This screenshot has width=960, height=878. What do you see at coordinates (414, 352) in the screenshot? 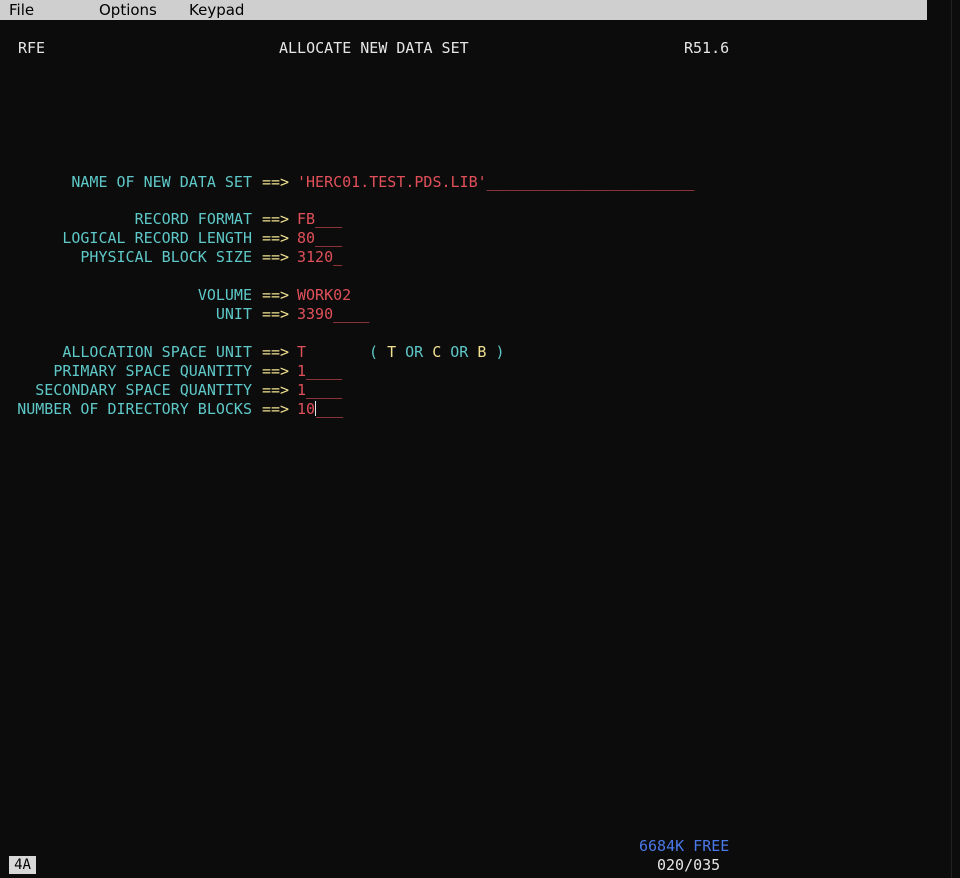
I see `hint-or-1: OR` at bounding box center [414, 352].